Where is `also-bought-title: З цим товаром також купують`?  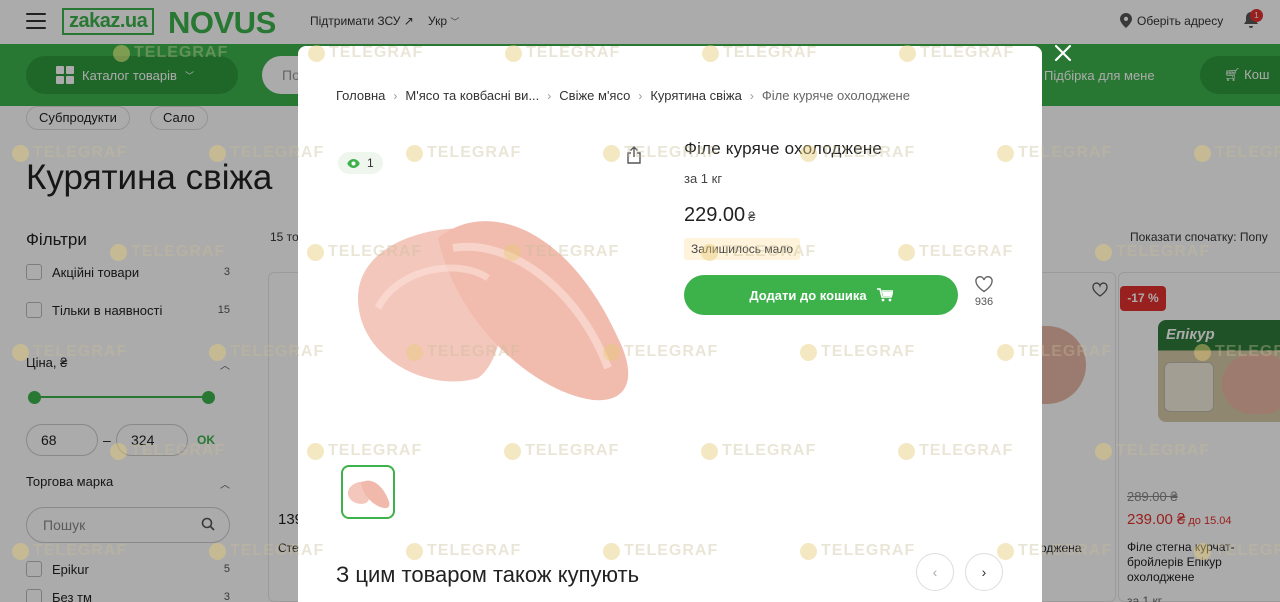
also-bought-title: З цим товаром також купують is located at coordinates (488, 574).